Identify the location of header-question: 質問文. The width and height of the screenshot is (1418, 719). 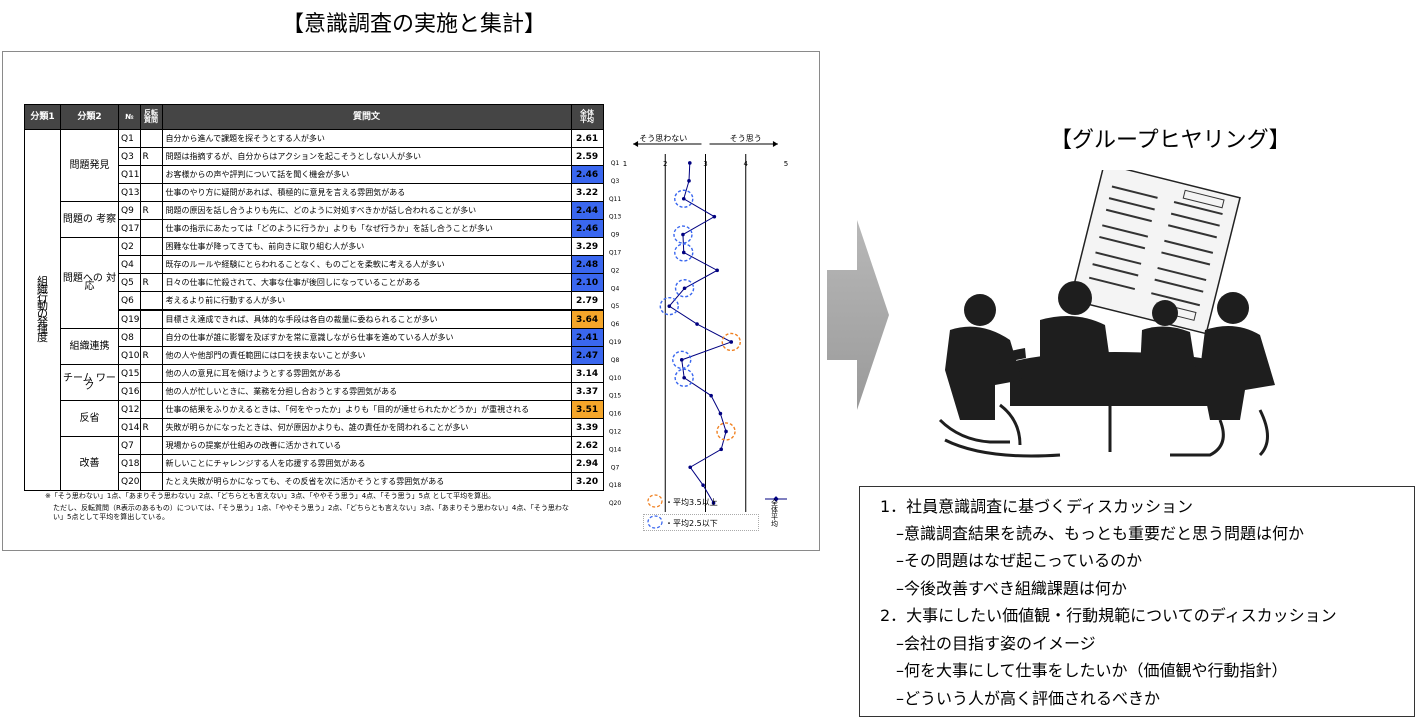
(366, 117).